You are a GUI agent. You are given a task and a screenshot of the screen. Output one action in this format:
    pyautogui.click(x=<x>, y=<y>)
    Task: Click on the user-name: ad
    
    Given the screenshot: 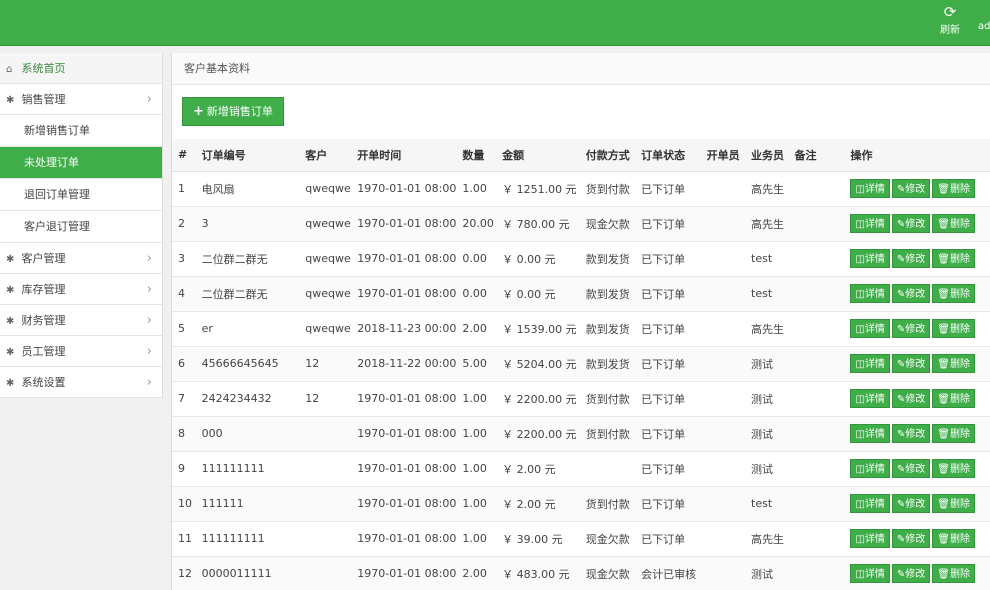 What is the action you would take?
    pyautogui.click(x=984, y=26)
    